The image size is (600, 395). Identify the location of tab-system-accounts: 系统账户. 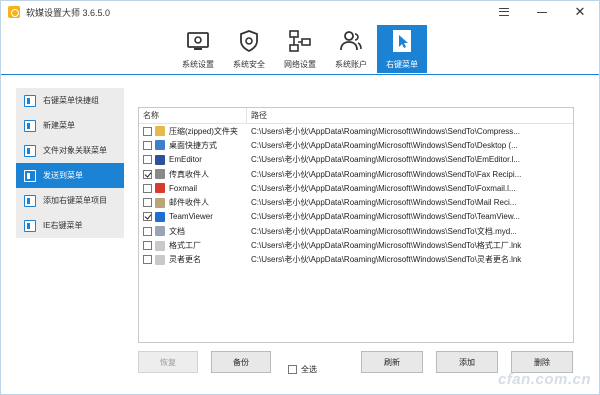
(351, 49).